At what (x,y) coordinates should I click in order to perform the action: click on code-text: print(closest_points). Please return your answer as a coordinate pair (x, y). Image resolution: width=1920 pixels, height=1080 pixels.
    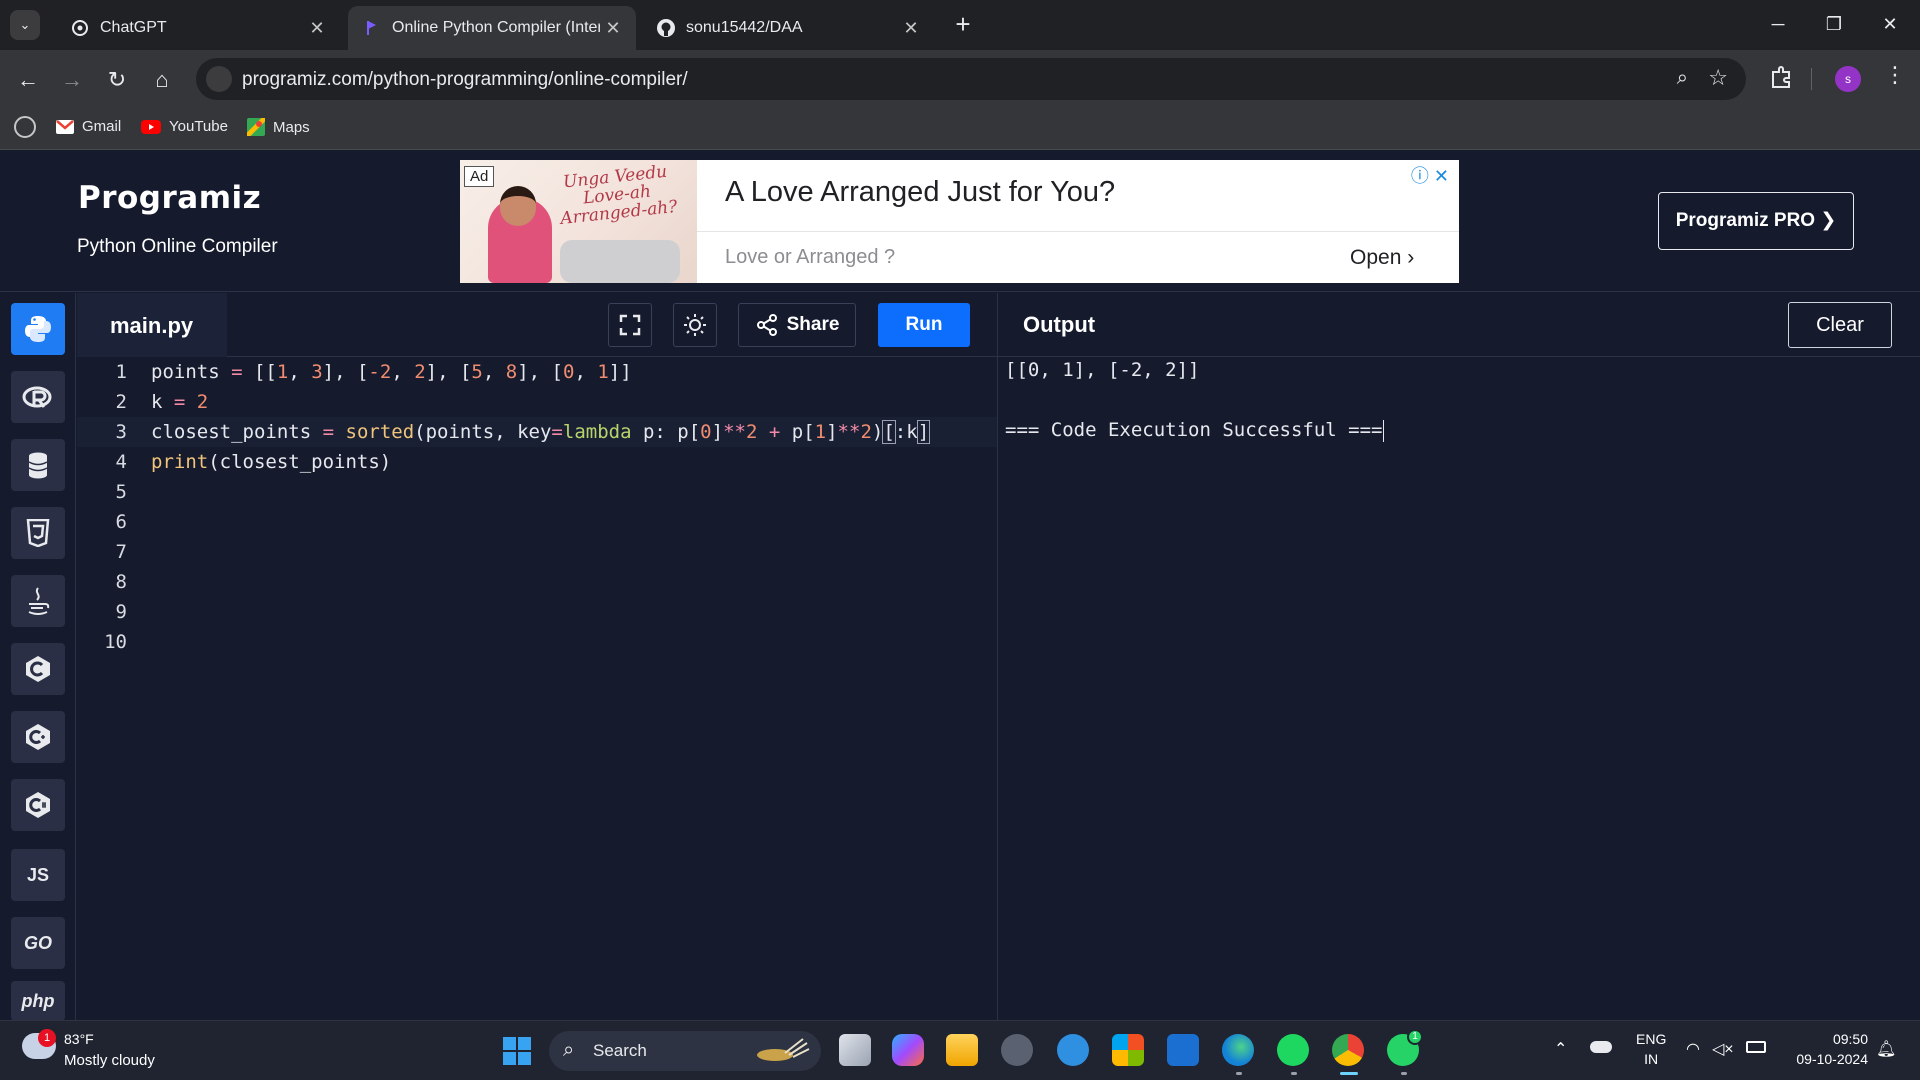
    Looking at the image, I should click on (271, 462).